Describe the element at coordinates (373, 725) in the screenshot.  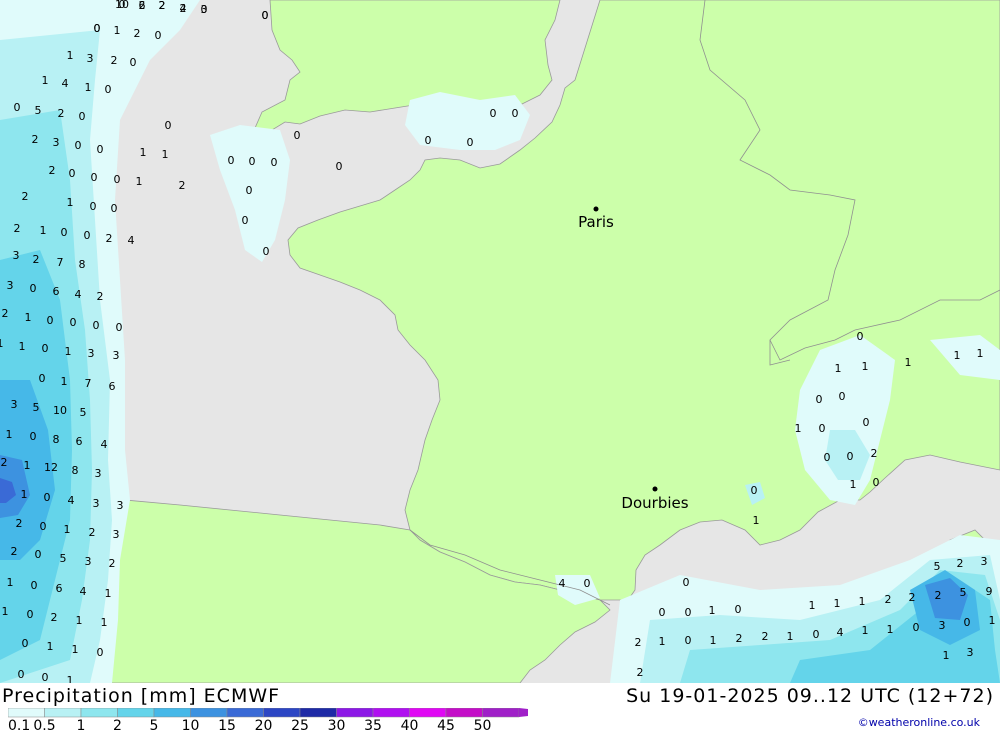
I see `legend-label: 35` at that location.